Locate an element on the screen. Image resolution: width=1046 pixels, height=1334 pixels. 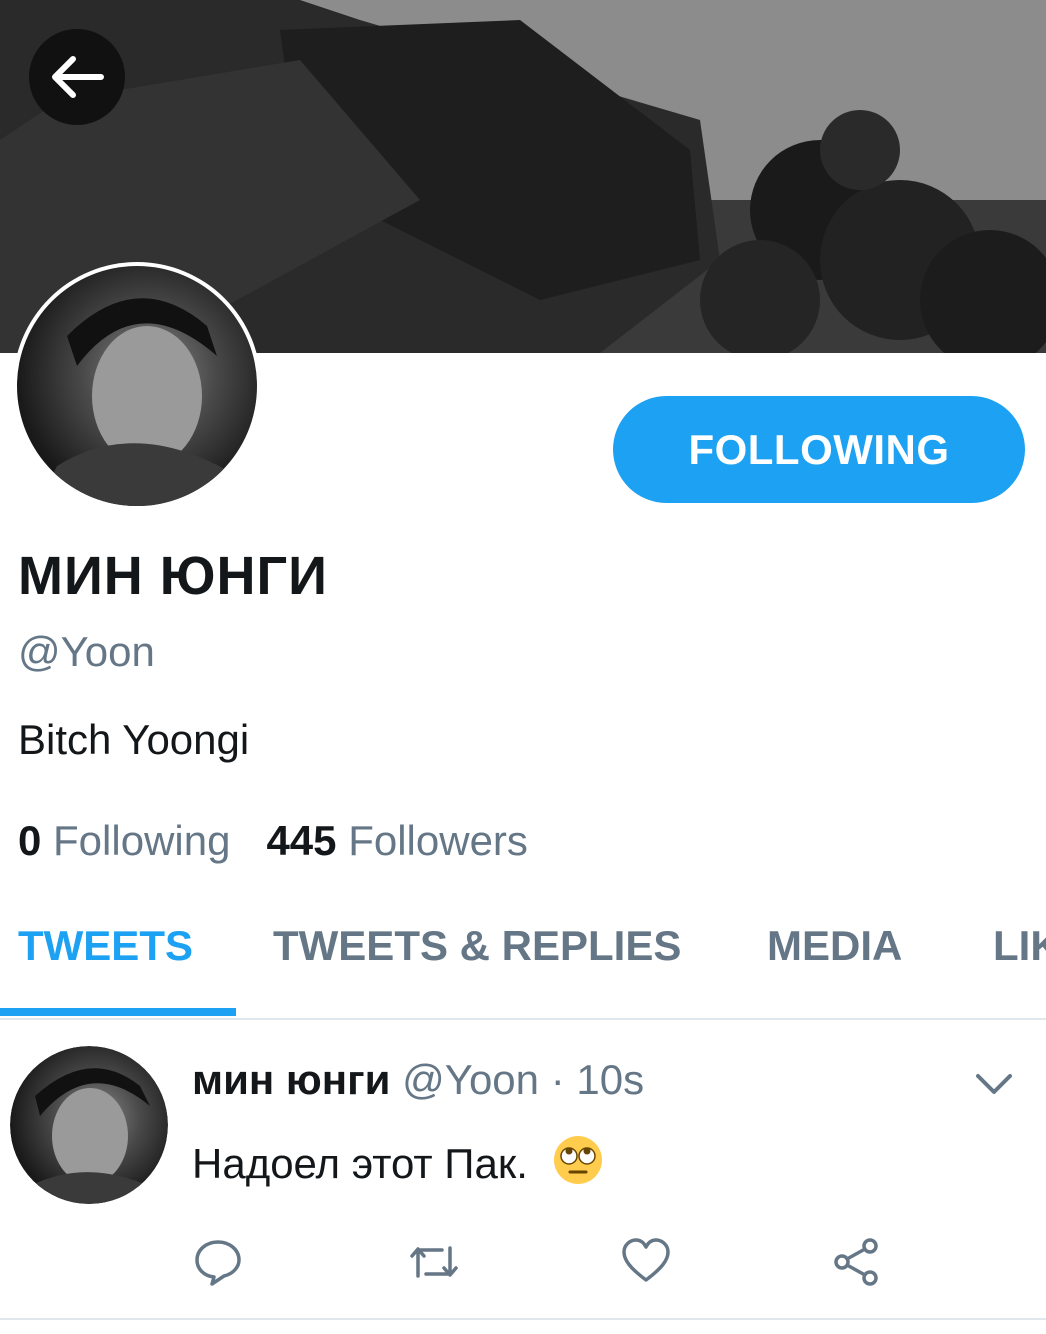
tweet-body: Надоел этот Пак. is located at coordinates (360, 1163).